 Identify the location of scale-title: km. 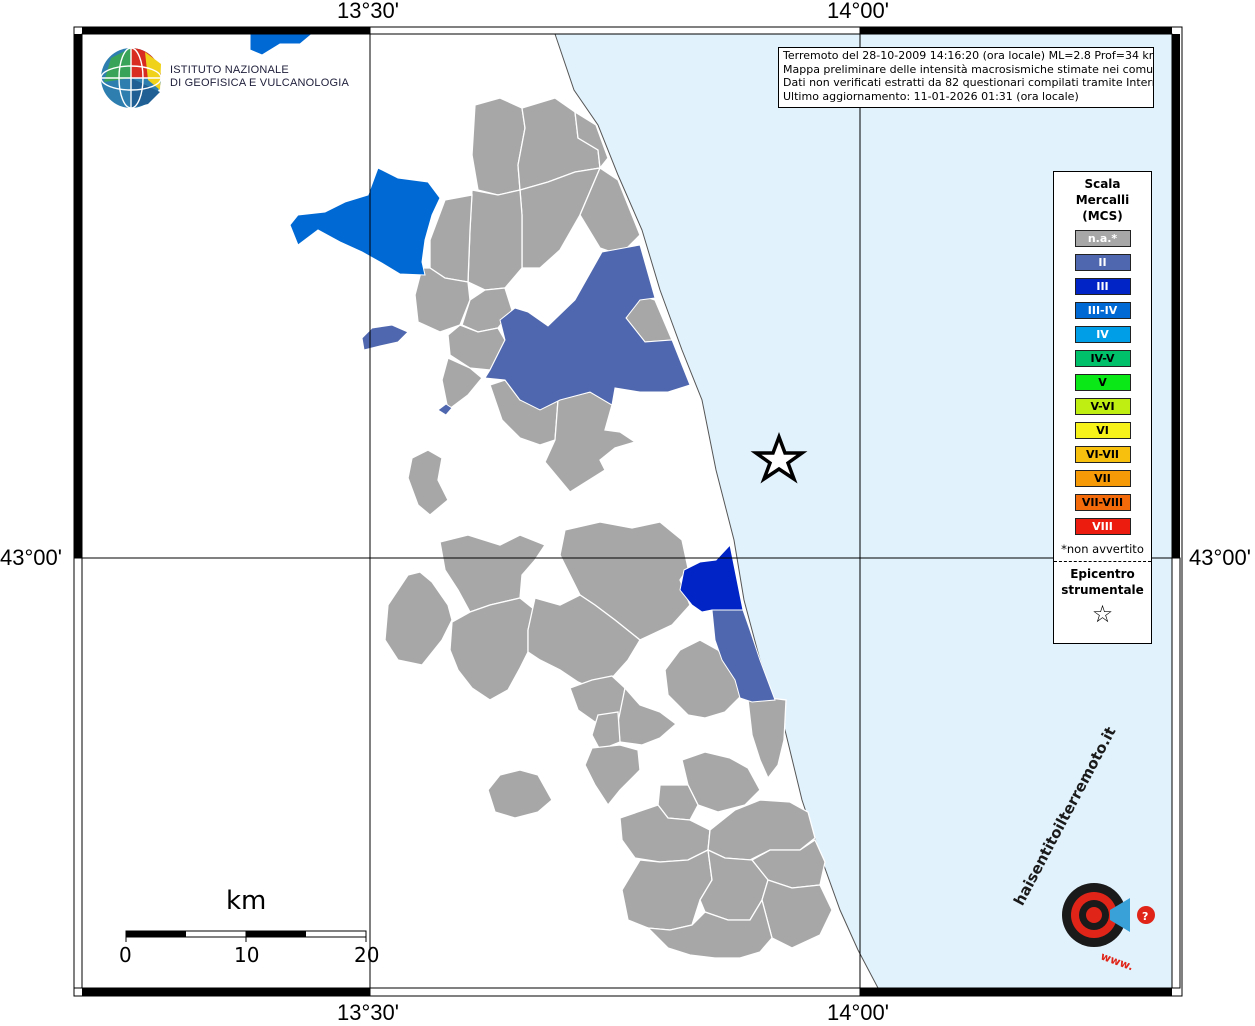
(246, 901).